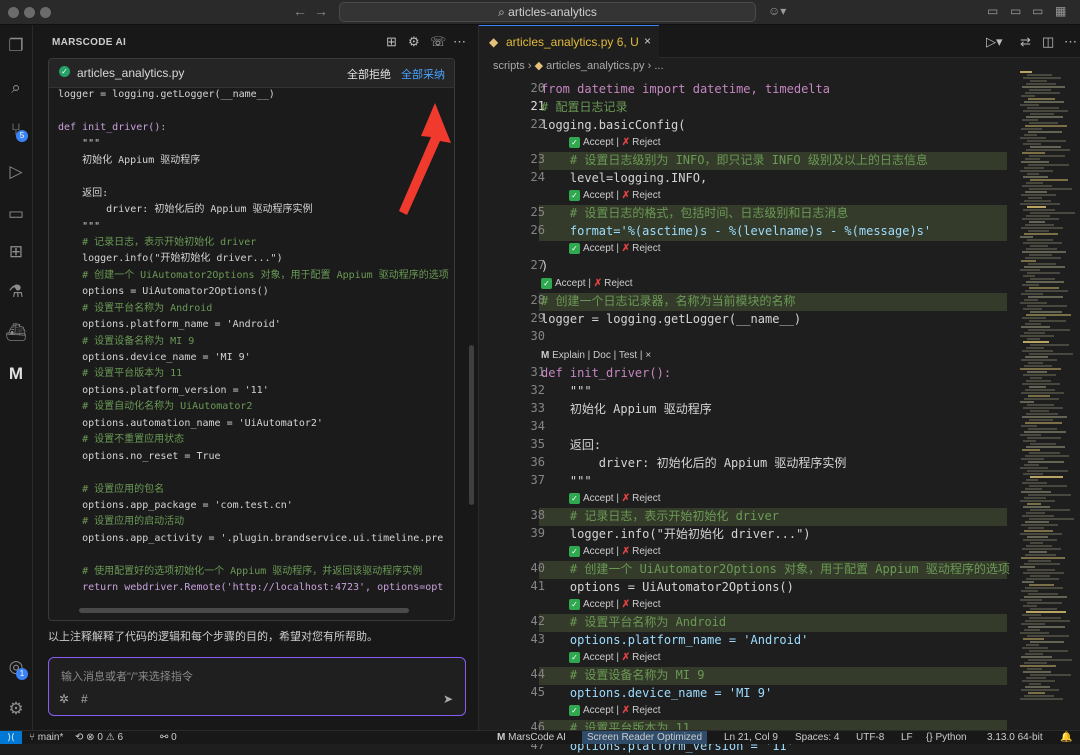 Image resolution: width=1080 pixels, height=755 pixels. What do you see at coordinates (13, 12) in the screenshot?
I see `close-window-button` at bounding box center [13, 12].